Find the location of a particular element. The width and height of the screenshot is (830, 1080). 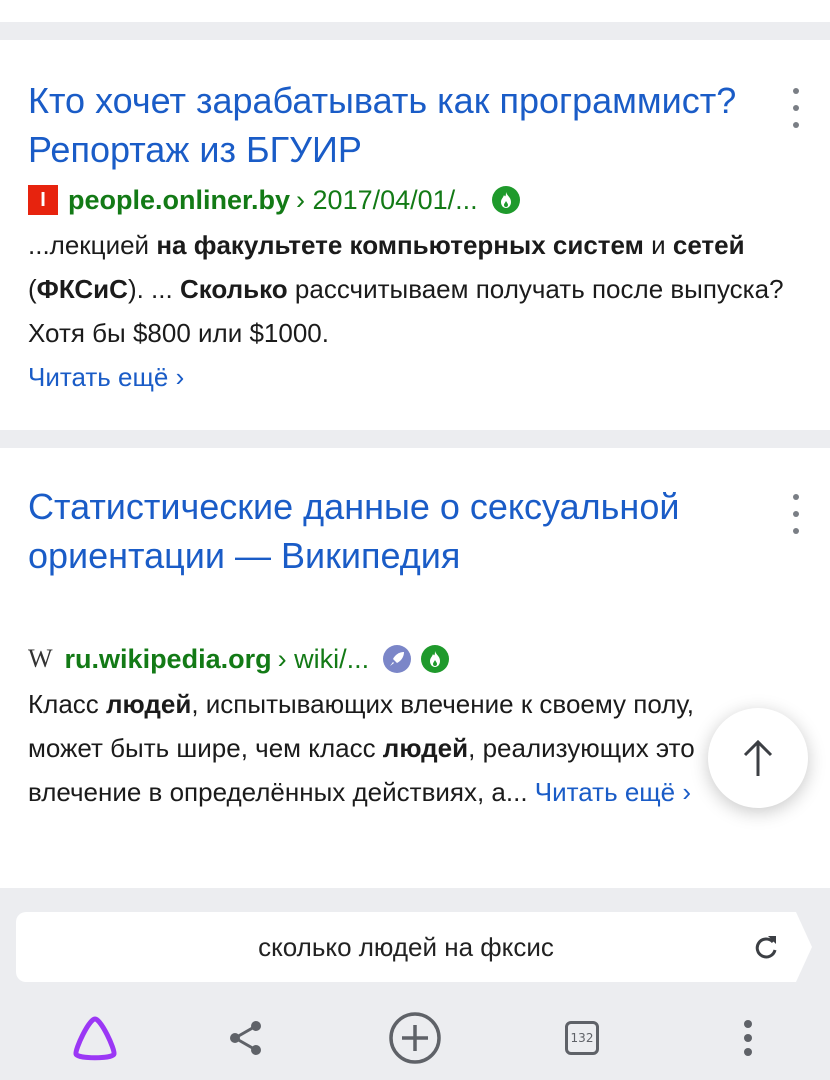

turbo-rocket-icon is located at coordinates (397, 659).